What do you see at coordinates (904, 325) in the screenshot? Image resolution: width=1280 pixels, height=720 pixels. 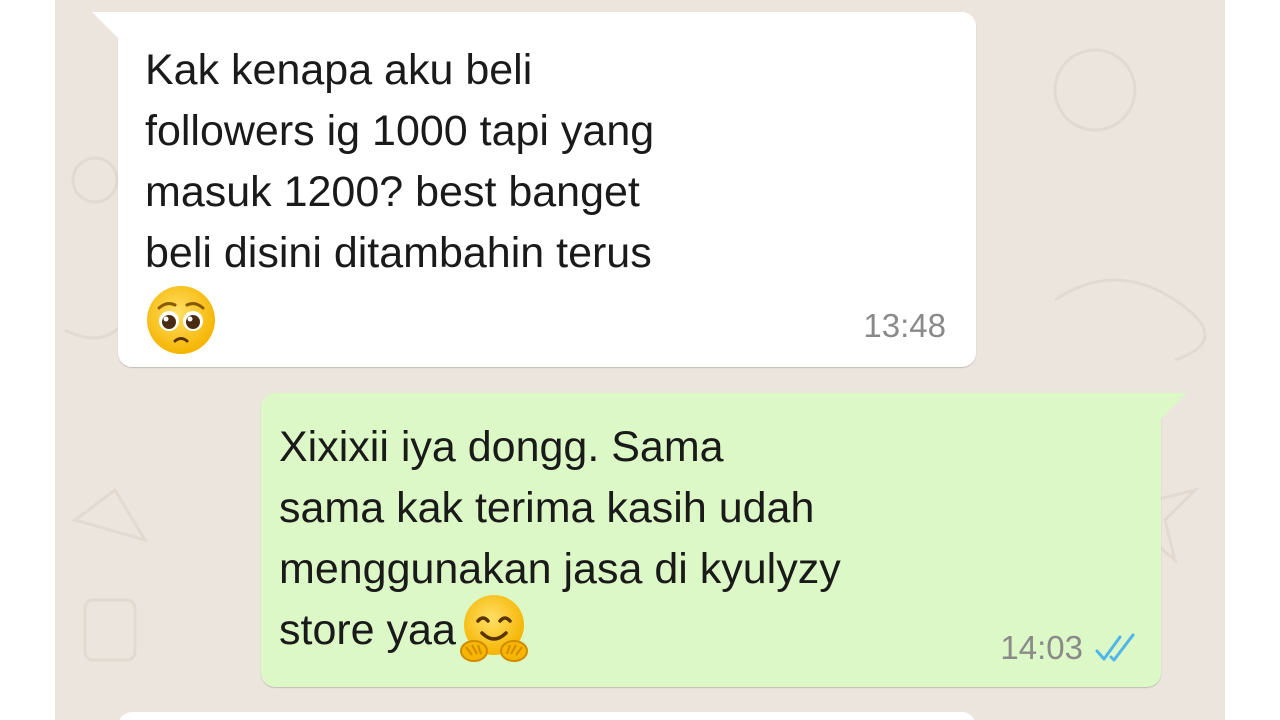 I see `message-timestamp: 13:48` at bounding box center [904, 325].